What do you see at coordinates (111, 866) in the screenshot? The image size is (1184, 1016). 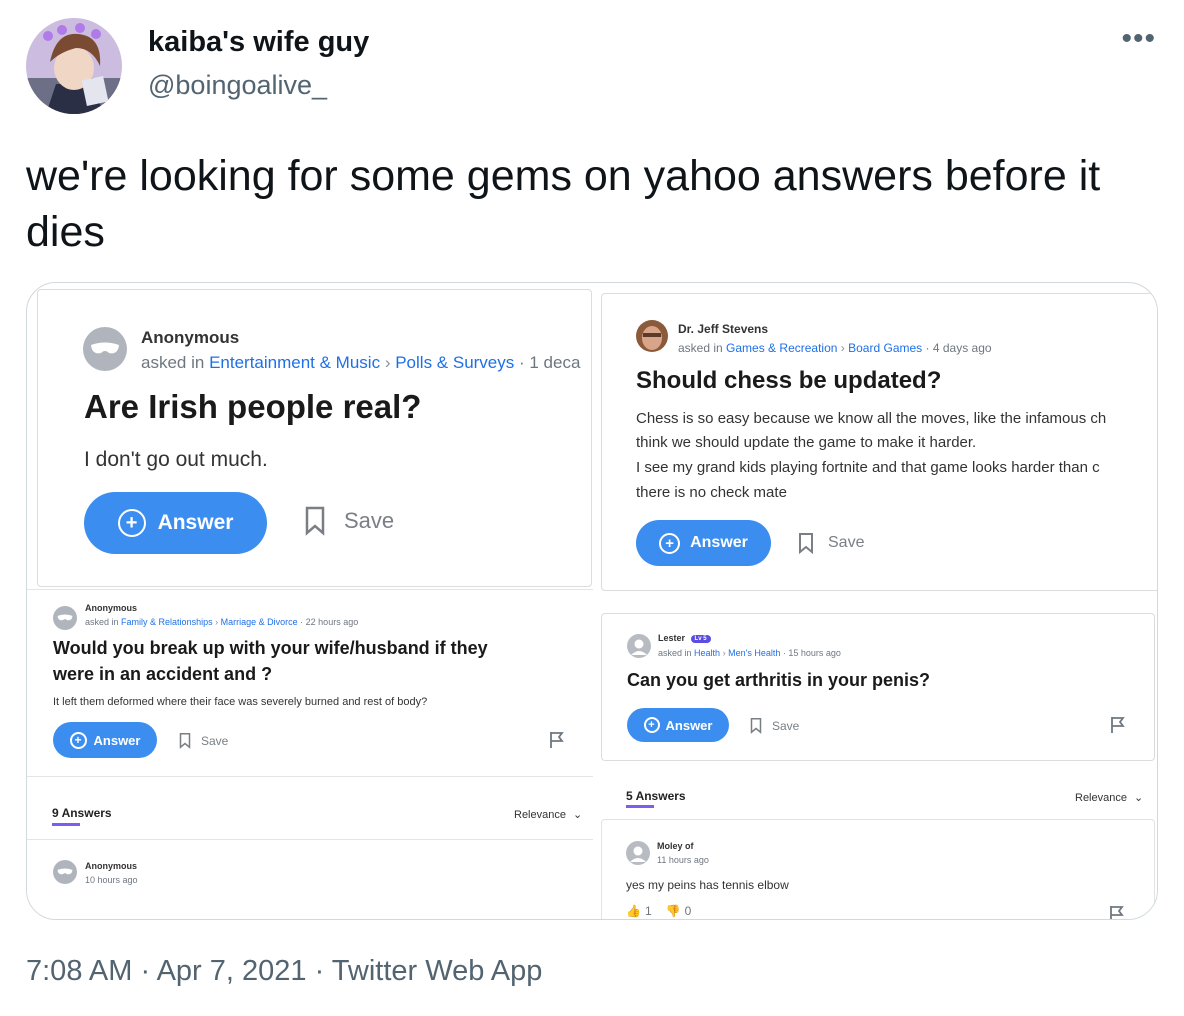 I see `reply-author: Anonymous` at bounding box center [111, 866].